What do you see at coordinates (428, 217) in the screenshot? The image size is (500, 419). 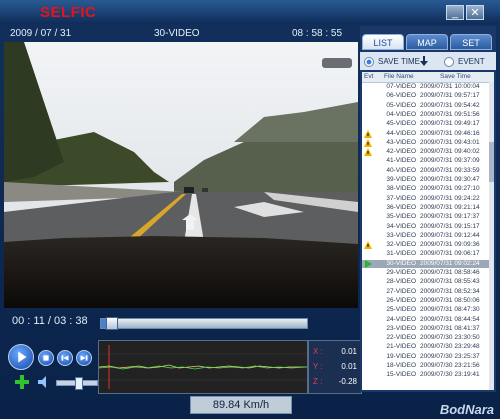 I see `list-item: 35-VIDEO 2009/07/31 09:17:37` at bounding box center [428, 217].